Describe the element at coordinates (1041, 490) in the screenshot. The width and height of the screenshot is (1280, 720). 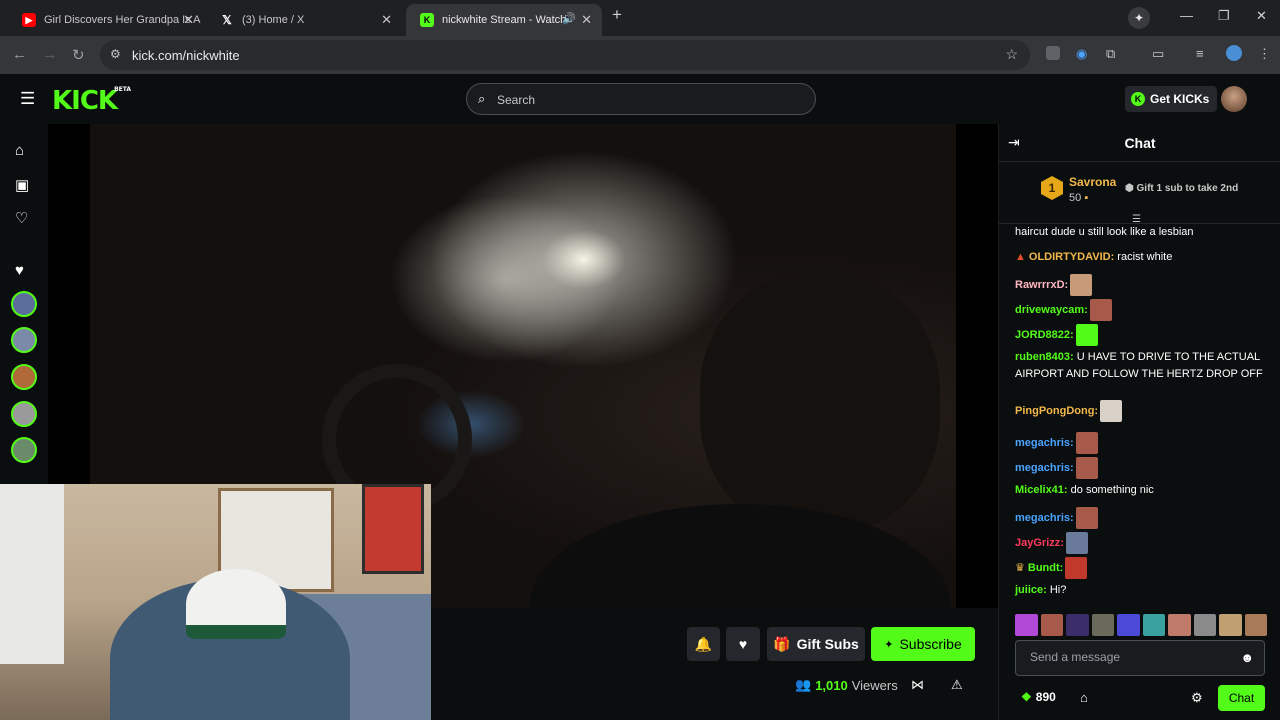
I see `chat-username: Micelix41:` at that location.